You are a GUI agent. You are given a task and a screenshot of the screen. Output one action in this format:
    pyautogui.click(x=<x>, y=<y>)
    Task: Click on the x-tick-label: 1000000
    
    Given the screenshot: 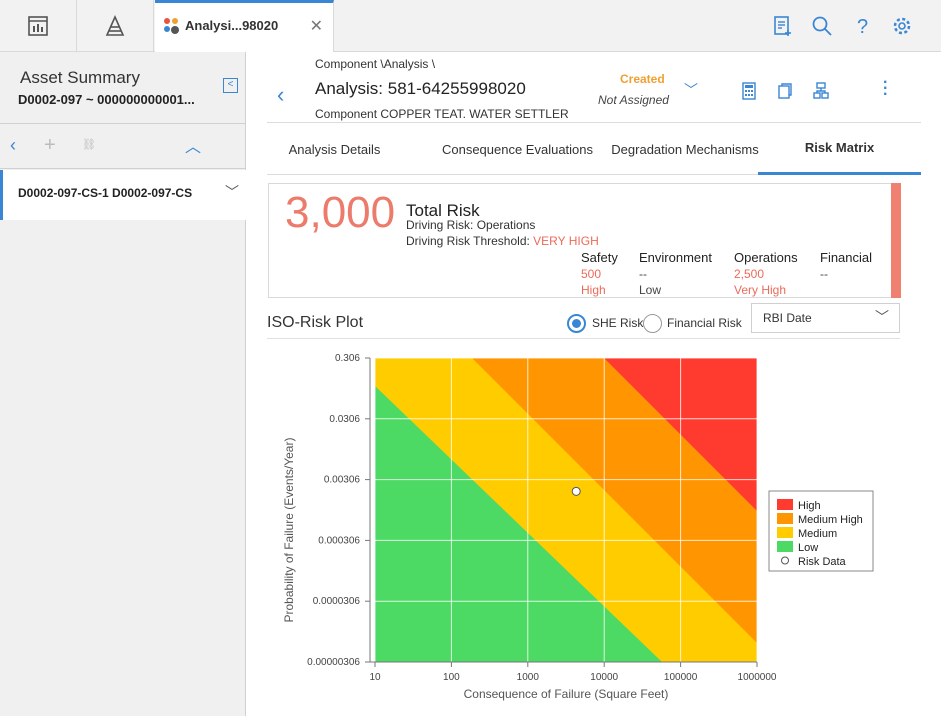 What is the action you would take?
    pyautogui.click(x=757, y=677)
    